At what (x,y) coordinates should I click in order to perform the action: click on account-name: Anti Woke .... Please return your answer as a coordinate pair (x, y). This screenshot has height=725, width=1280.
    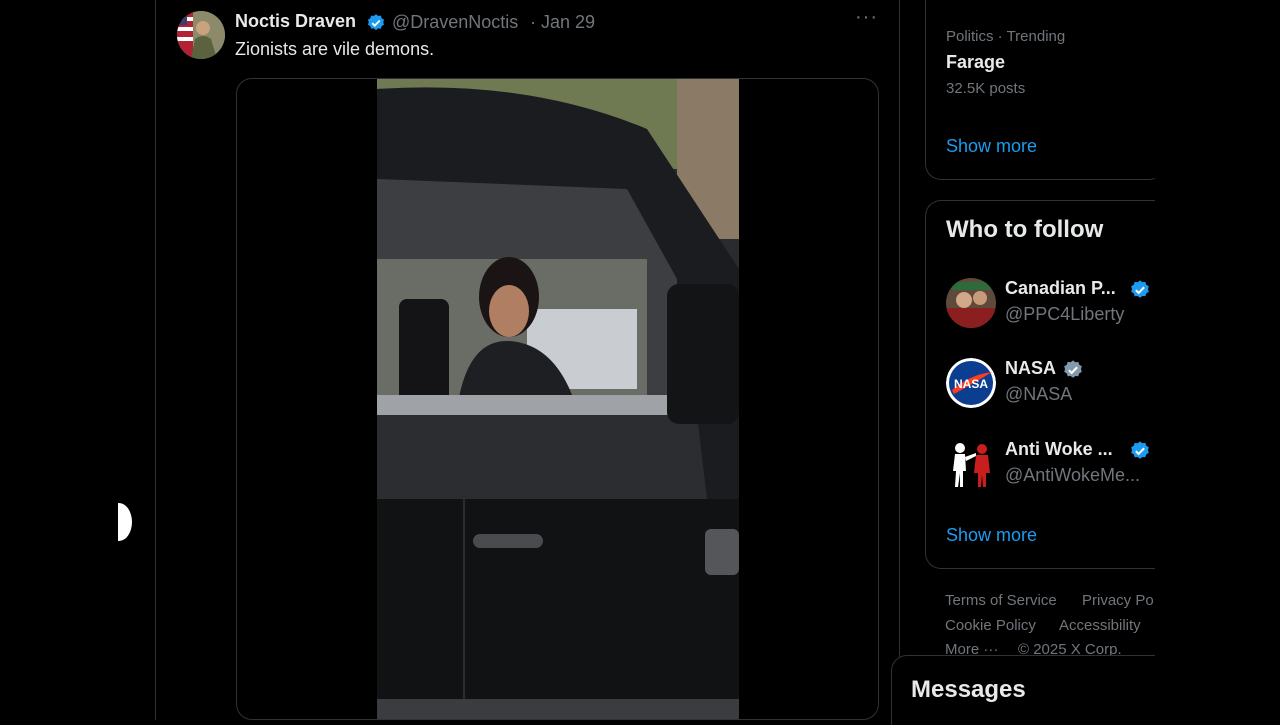
    Looking at the image, I should click on (1059, 449).